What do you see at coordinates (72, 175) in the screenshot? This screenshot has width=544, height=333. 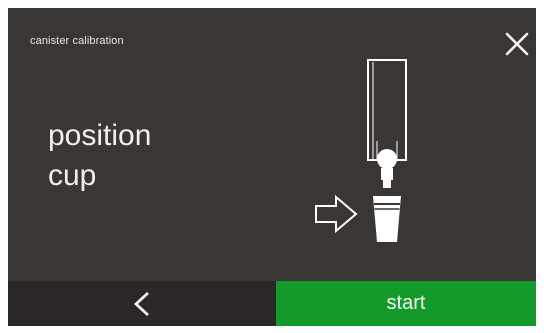 I see `instruction-line-2: cup` at bounding box center [72, 175].